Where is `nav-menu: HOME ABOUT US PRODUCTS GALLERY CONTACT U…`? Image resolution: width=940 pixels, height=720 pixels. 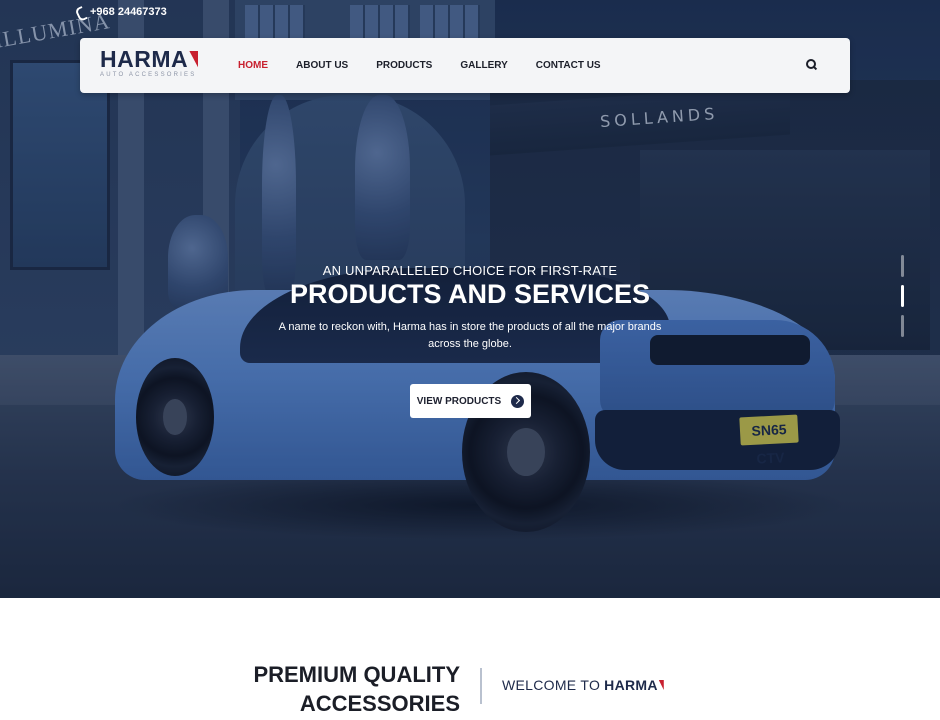 nav-menu: HOME ABOUT US PRODUCTS GALLERY CONTACT U… is located at coordinates (433, 65).